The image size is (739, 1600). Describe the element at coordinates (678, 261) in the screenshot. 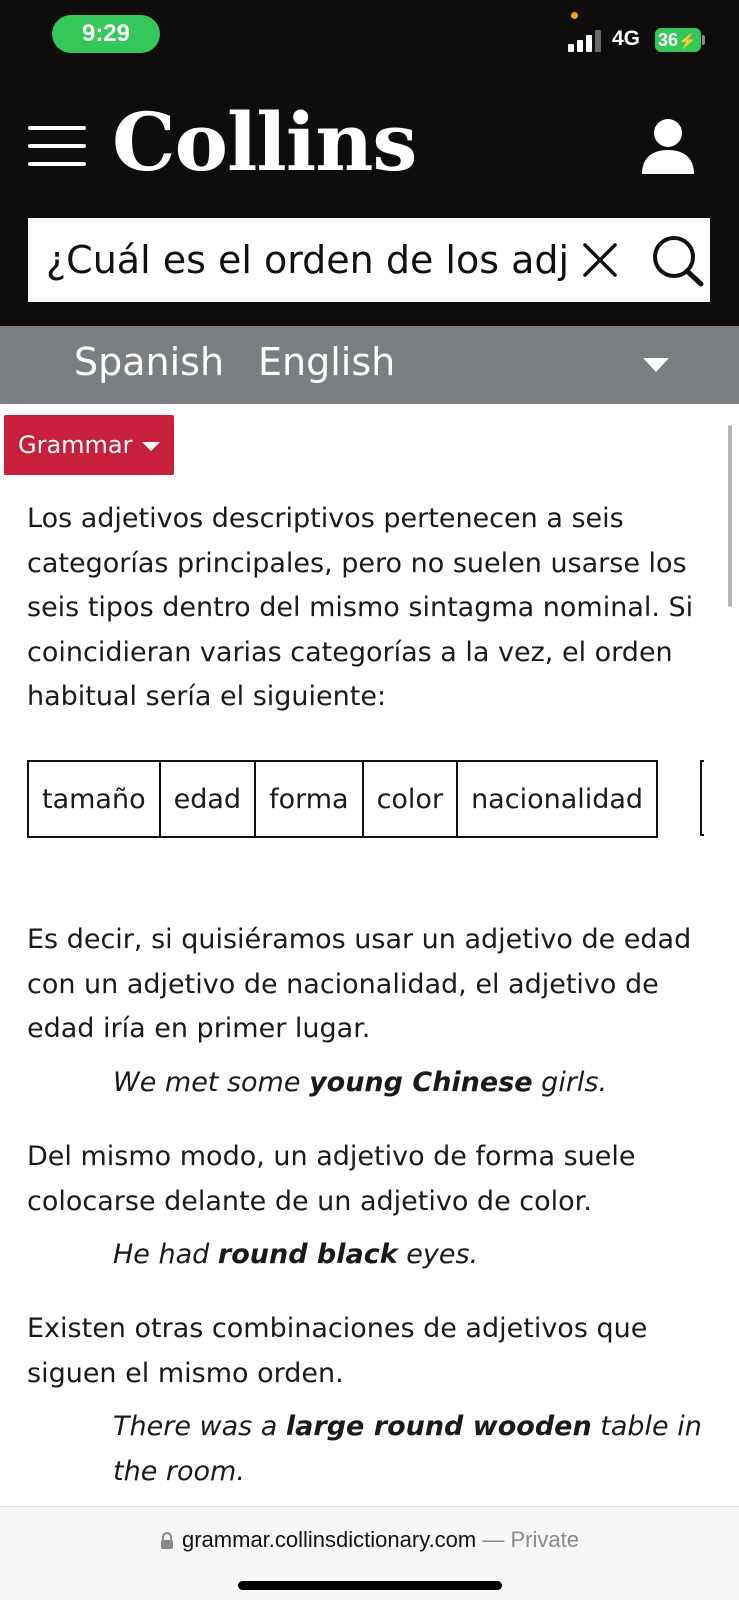

I see `search-icon` at that location.